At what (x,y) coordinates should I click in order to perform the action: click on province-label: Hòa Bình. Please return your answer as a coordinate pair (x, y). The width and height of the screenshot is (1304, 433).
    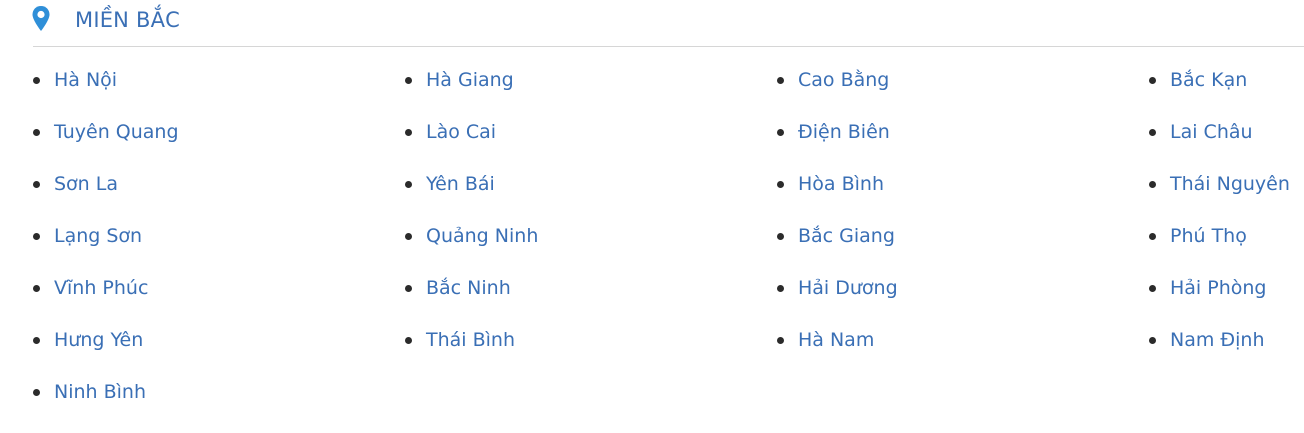
    Looking at the image, I should click on (841, 184).